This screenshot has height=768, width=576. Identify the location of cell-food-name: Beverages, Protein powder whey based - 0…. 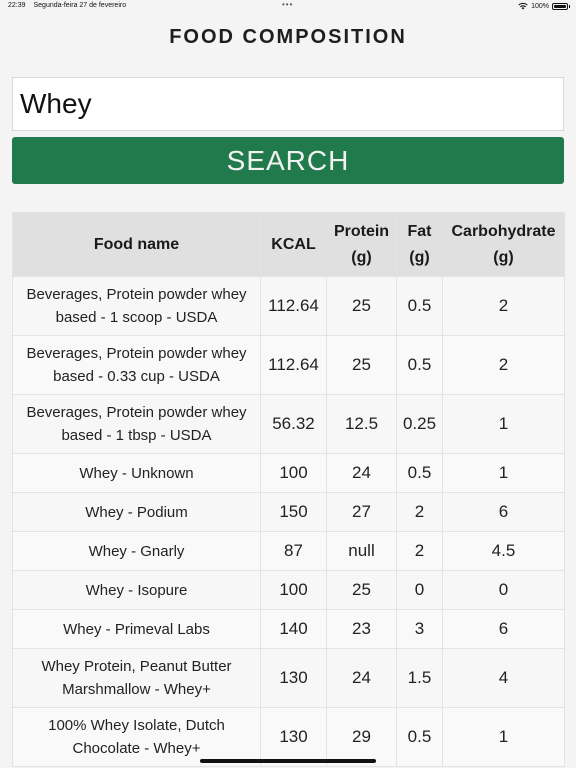
(136, 365).